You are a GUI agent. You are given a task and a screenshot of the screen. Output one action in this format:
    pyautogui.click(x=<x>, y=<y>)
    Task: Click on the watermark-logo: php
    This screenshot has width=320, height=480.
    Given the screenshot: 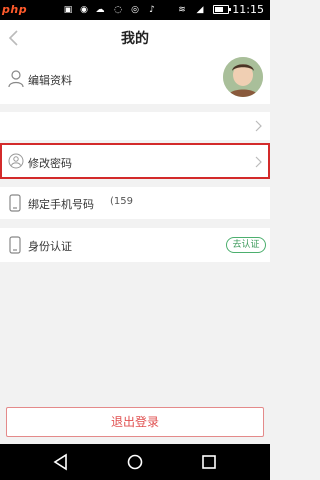 What is the action you would take?
    pyautogui.click(x=15, y=9)
    